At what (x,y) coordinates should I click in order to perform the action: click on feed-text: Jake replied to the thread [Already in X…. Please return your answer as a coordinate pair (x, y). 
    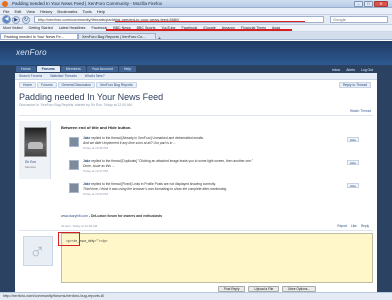
    Looking at the image, I should click on (210, 138).